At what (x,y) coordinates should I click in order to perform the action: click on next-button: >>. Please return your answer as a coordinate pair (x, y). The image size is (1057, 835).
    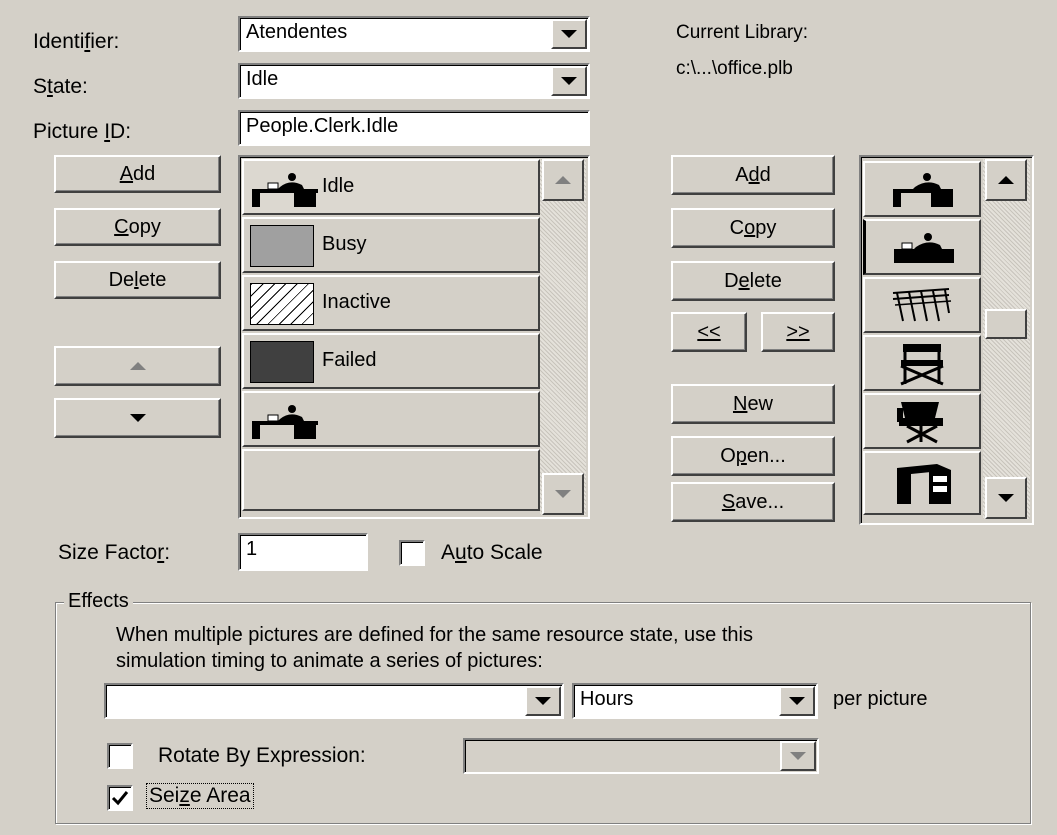
    Looking at the image, I should click on (798, 332).